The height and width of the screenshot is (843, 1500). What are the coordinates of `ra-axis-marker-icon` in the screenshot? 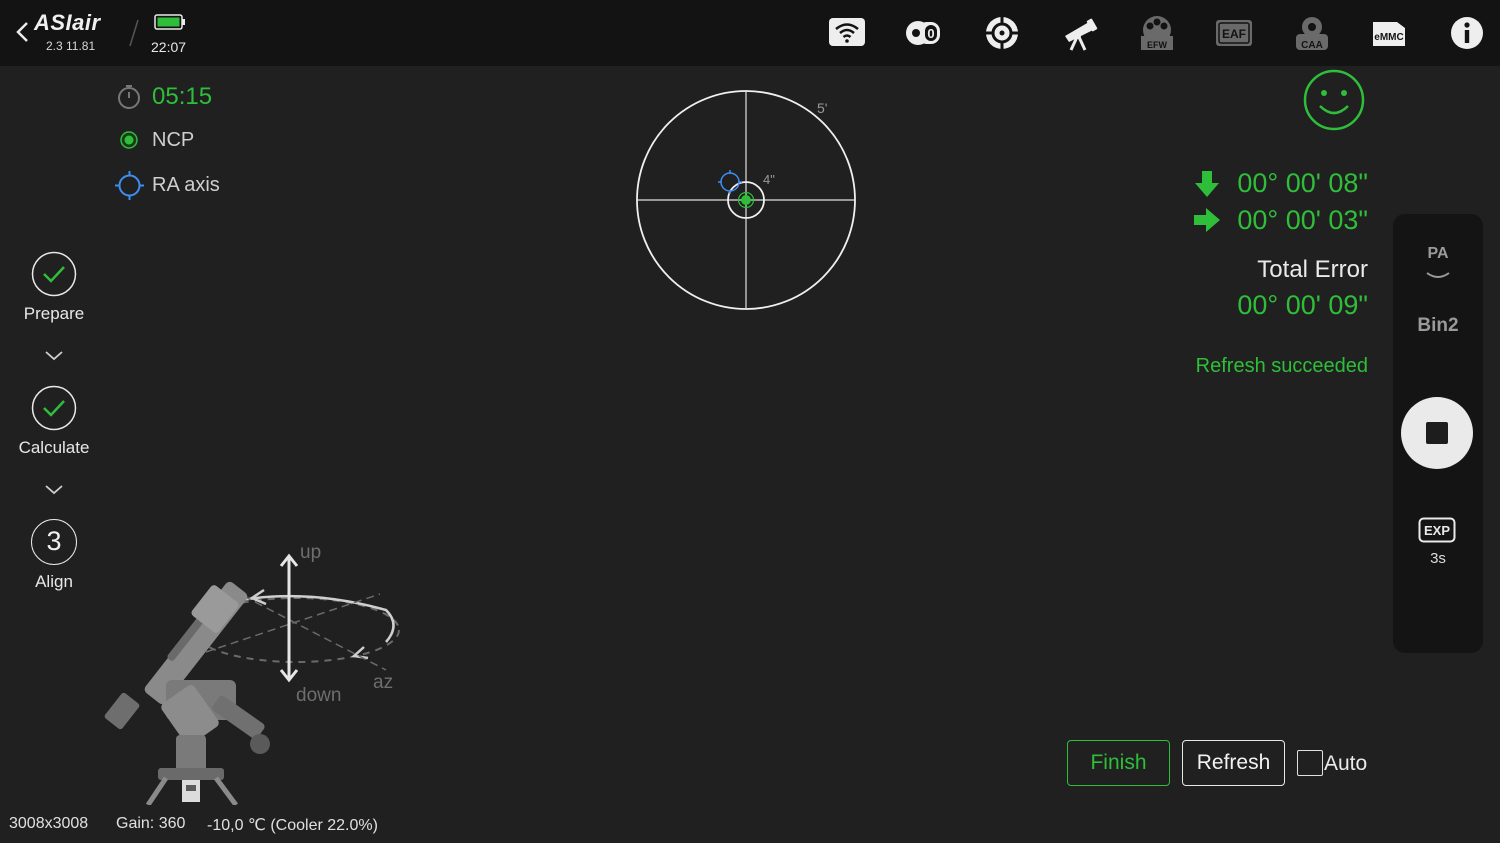 It's located at (129, 185).